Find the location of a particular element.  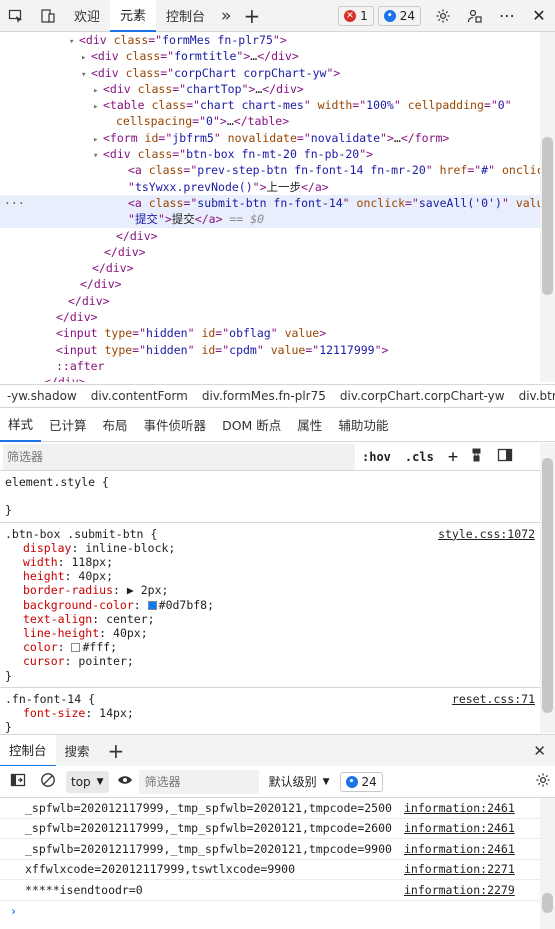

breadcrumb-item: -yw.shadow is located at coordinates (42, 396).